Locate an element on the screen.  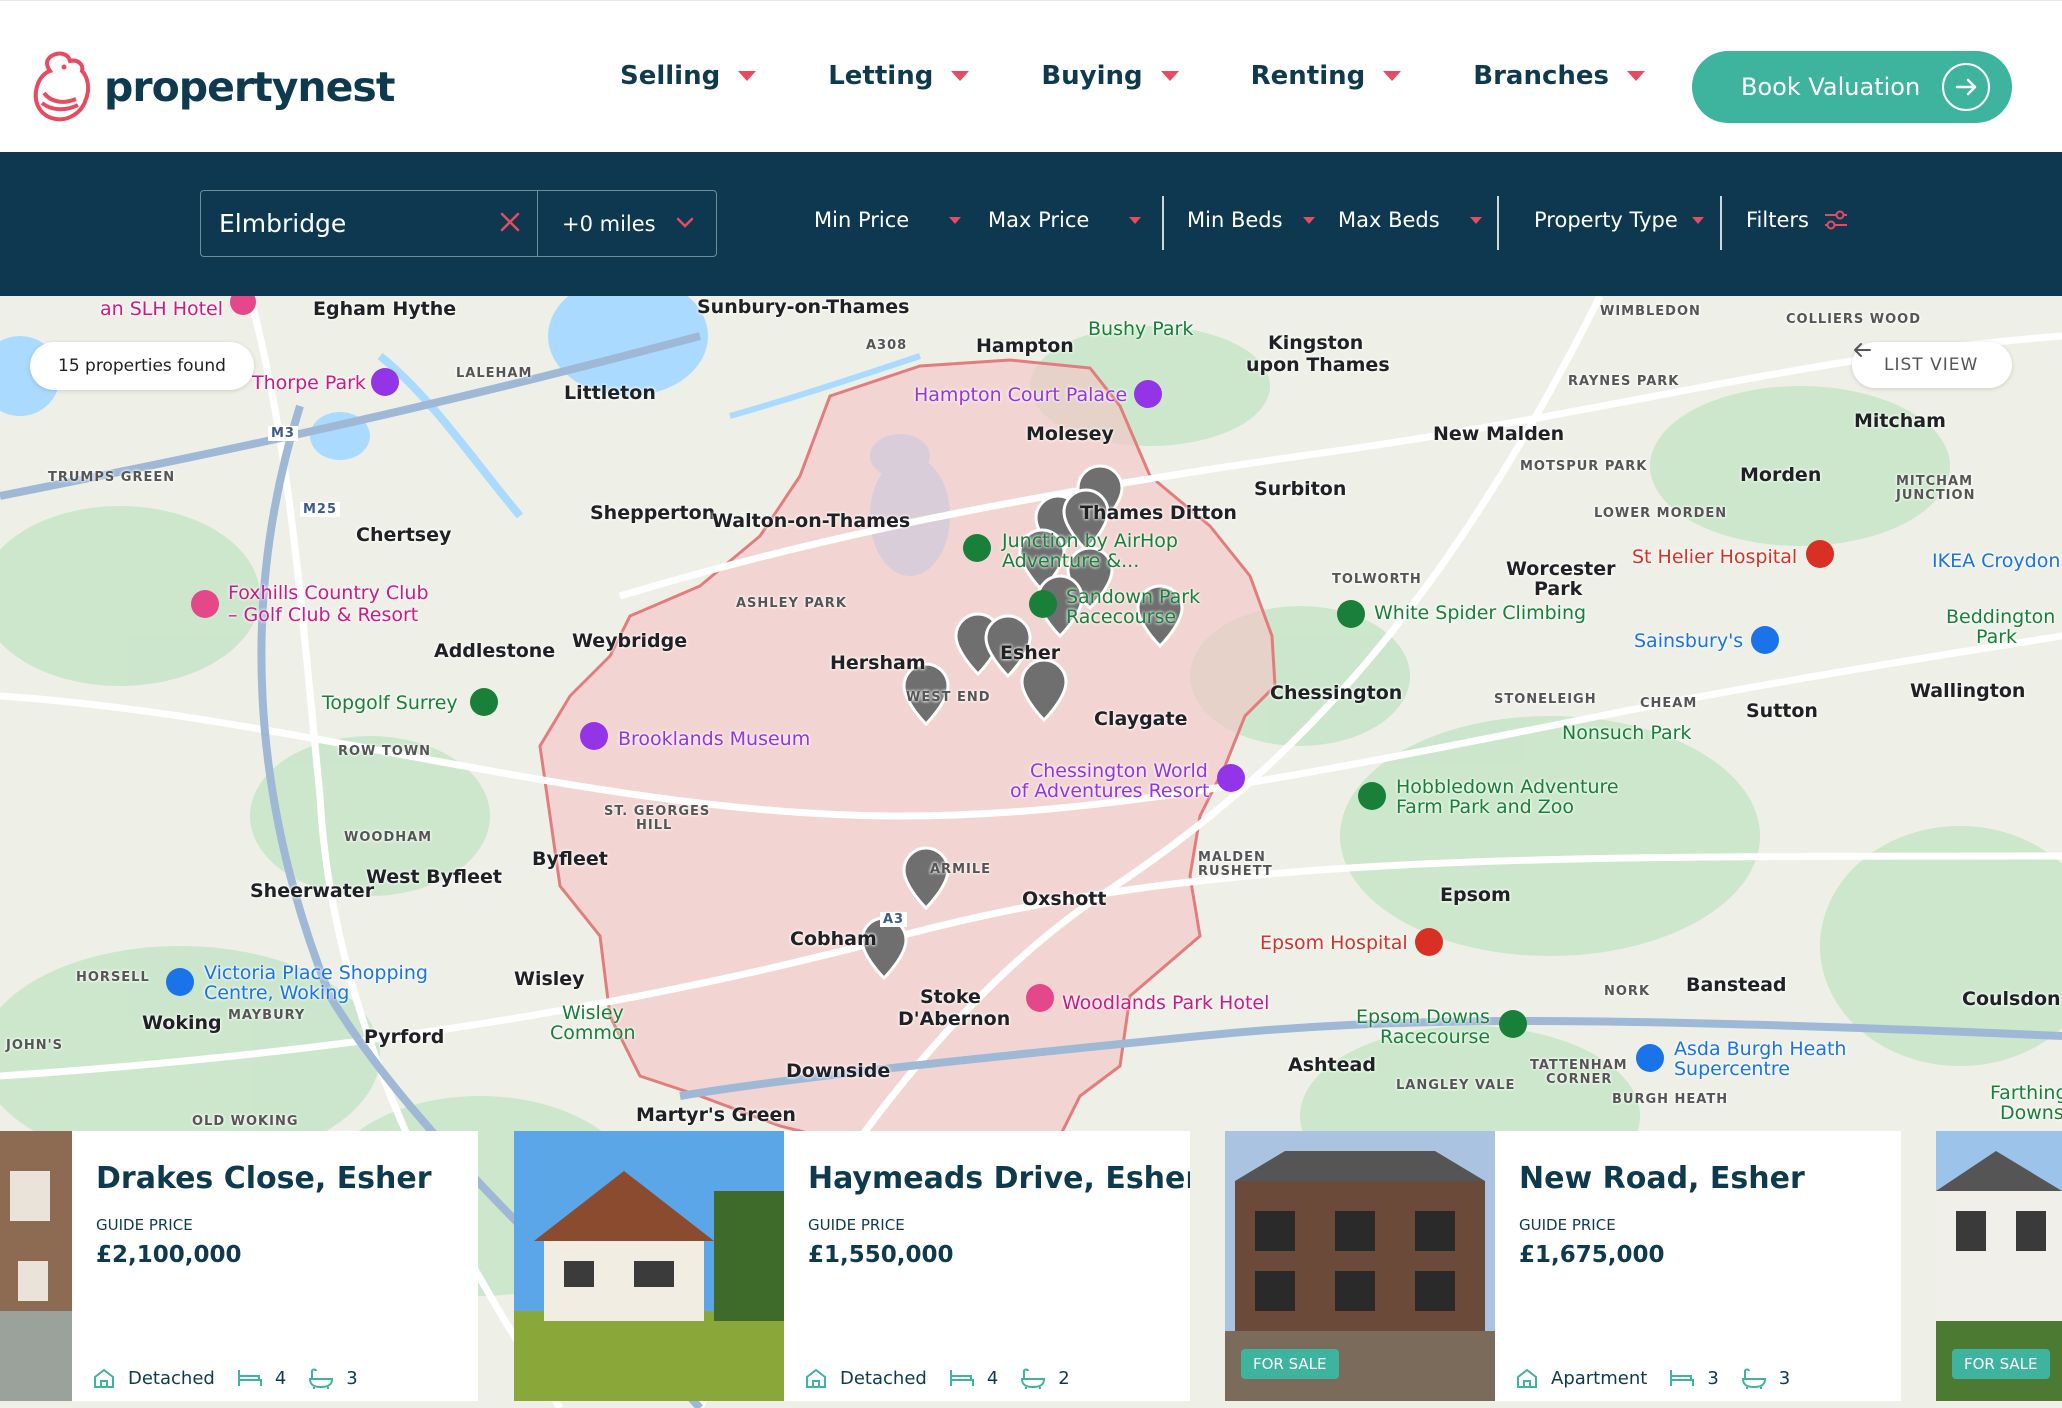
map-label: Farthing is located at coordinates (2026, 1093).